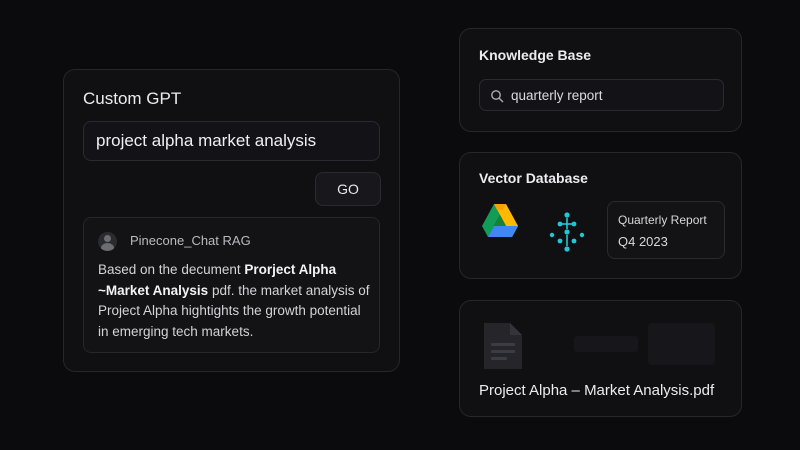 This screenshot has height=450, width=800. Describe the element at coordinates (666, 230) in the screenshot. I see `report-card: Quarterly Report Q4 2023` at that location.